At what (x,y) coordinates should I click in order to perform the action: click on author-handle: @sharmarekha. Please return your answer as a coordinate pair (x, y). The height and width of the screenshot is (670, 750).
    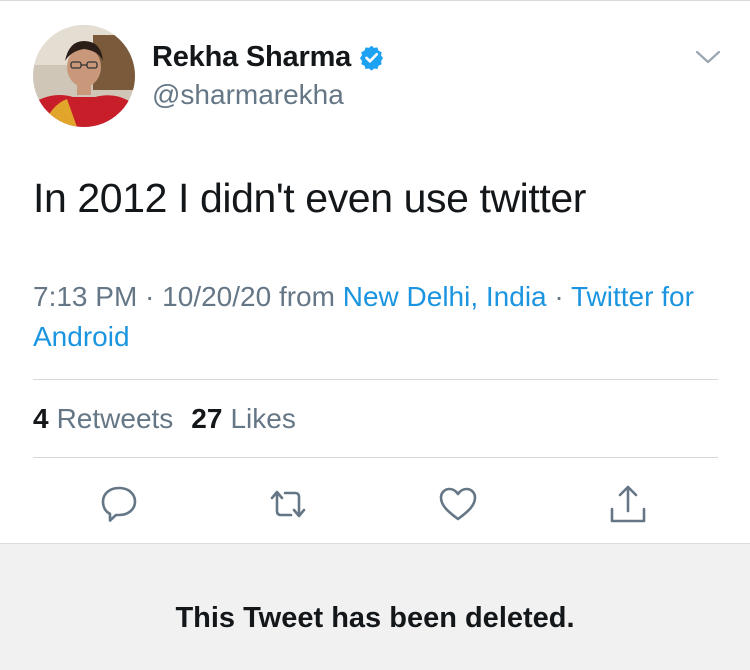
    Looking at the image, I should click on (248, 95).